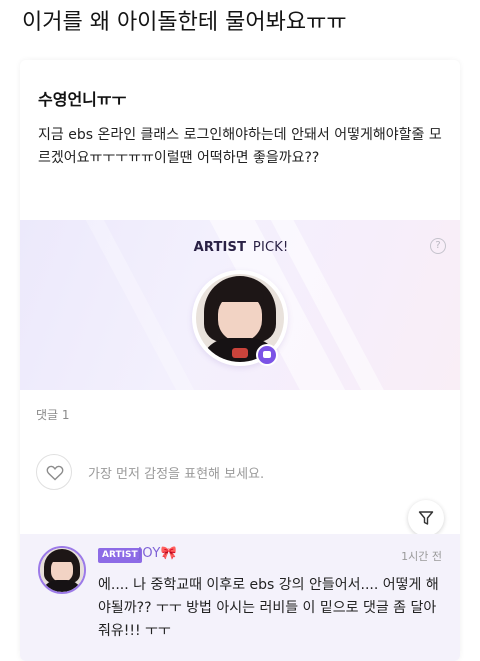 The height and width of the screenshot is (661, 480). I want to click on filter-icon, so click(426, 518).